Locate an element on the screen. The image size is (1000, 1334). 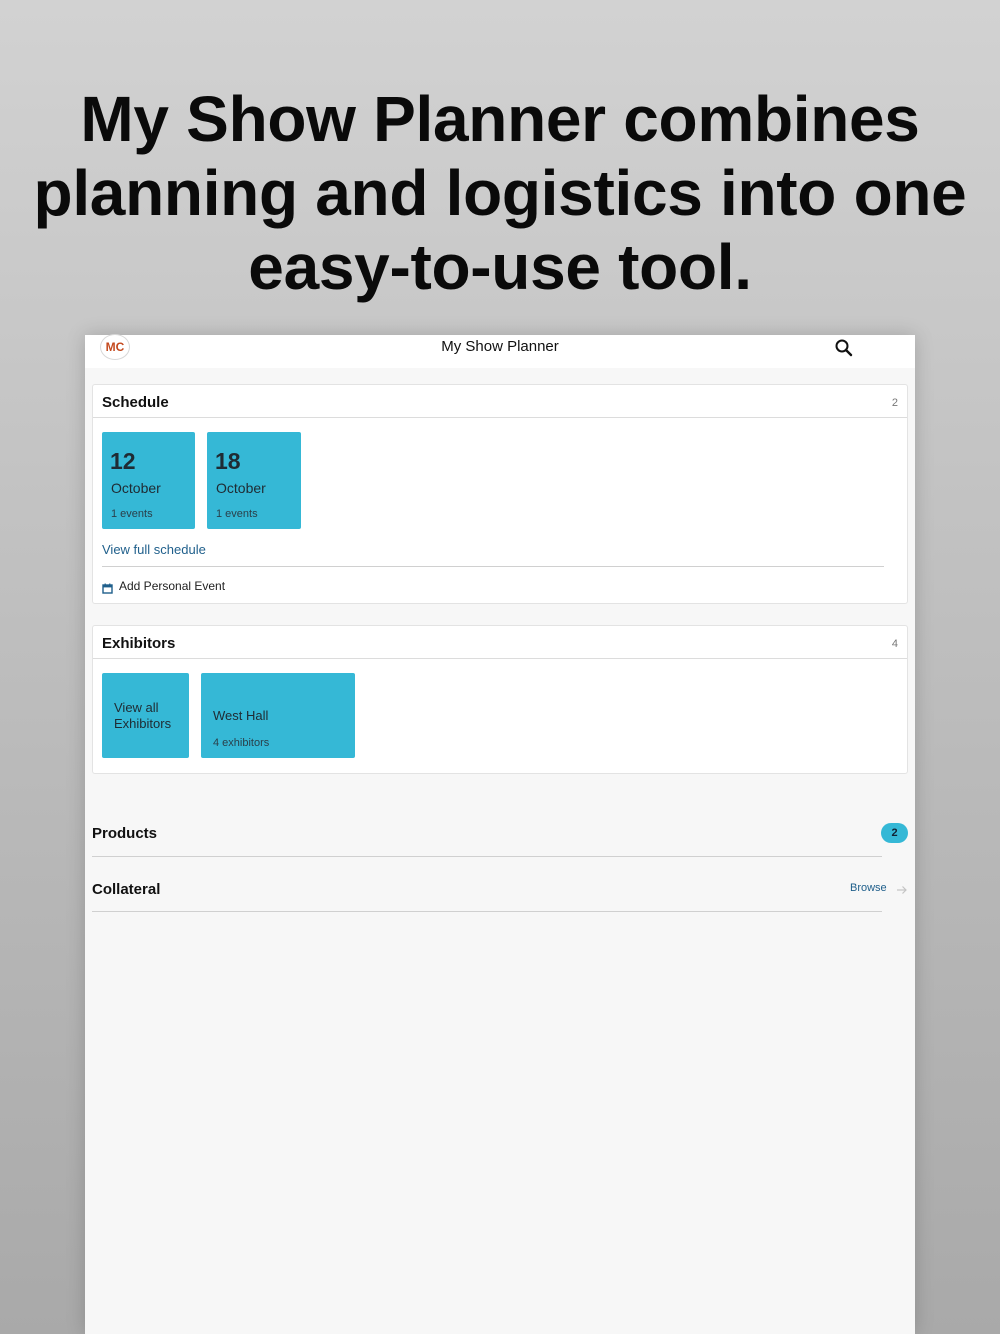
add-personal-event-label: Add Personal Event is located at coordinates (172, 586).